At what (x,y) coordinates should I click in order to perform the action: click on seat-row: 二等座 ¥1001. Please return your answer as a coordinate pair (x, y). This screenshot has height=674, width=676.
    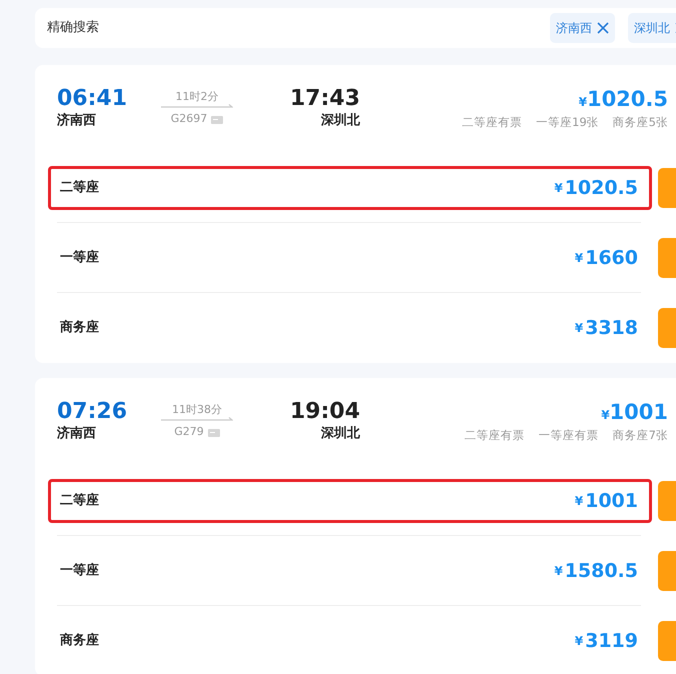
    Looking at the image, I should click on (350, 501).